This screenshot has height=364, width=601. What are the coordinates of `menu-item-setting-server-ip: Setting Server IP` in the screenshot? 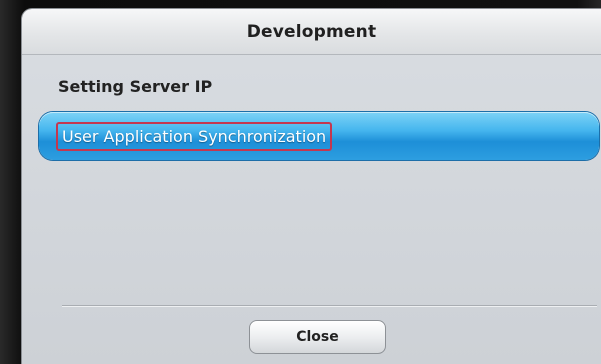 It's located at (135, 86).